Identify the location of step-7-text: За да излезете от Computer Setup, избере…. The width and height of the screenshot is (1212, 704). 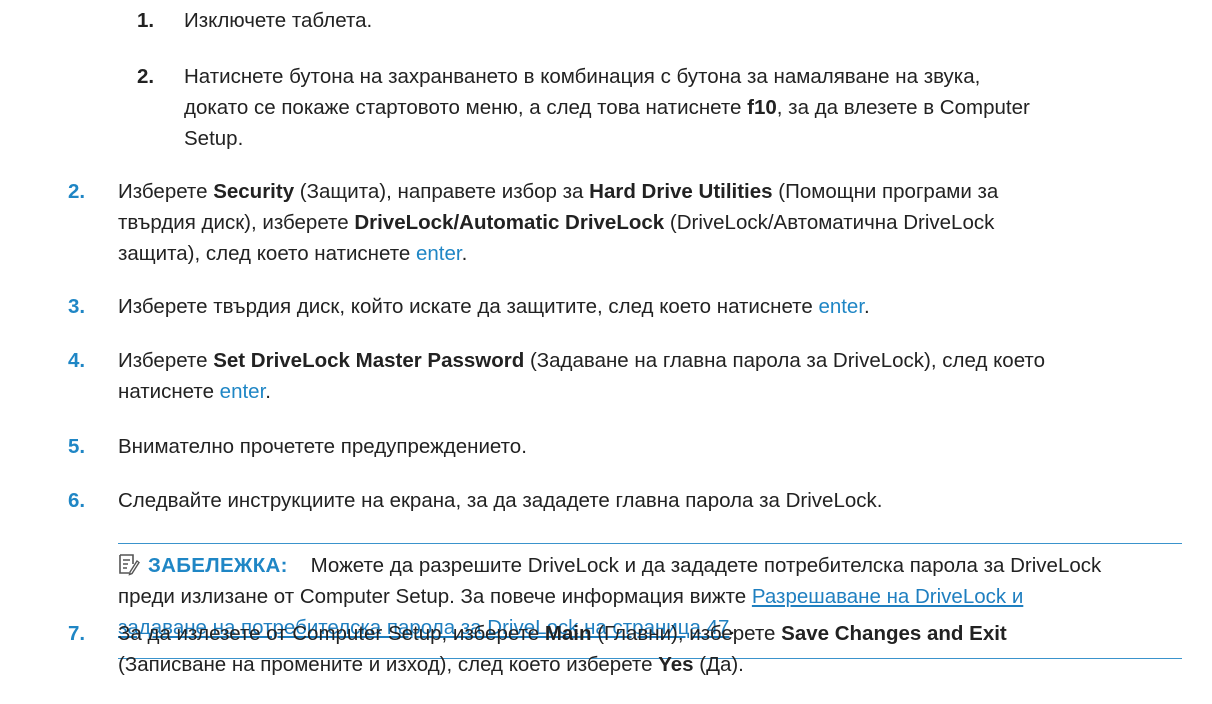
(562, 649).